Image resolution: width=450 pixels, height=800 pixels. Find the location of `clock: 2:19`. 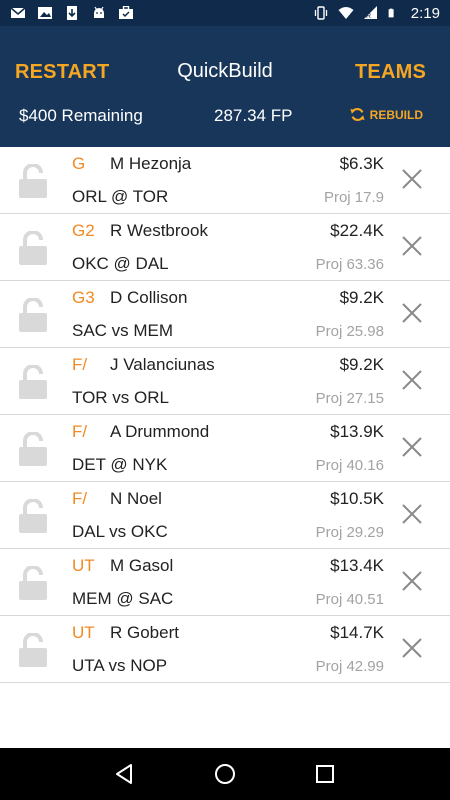

clock: 2:19 is located at coordinates (425, 13).